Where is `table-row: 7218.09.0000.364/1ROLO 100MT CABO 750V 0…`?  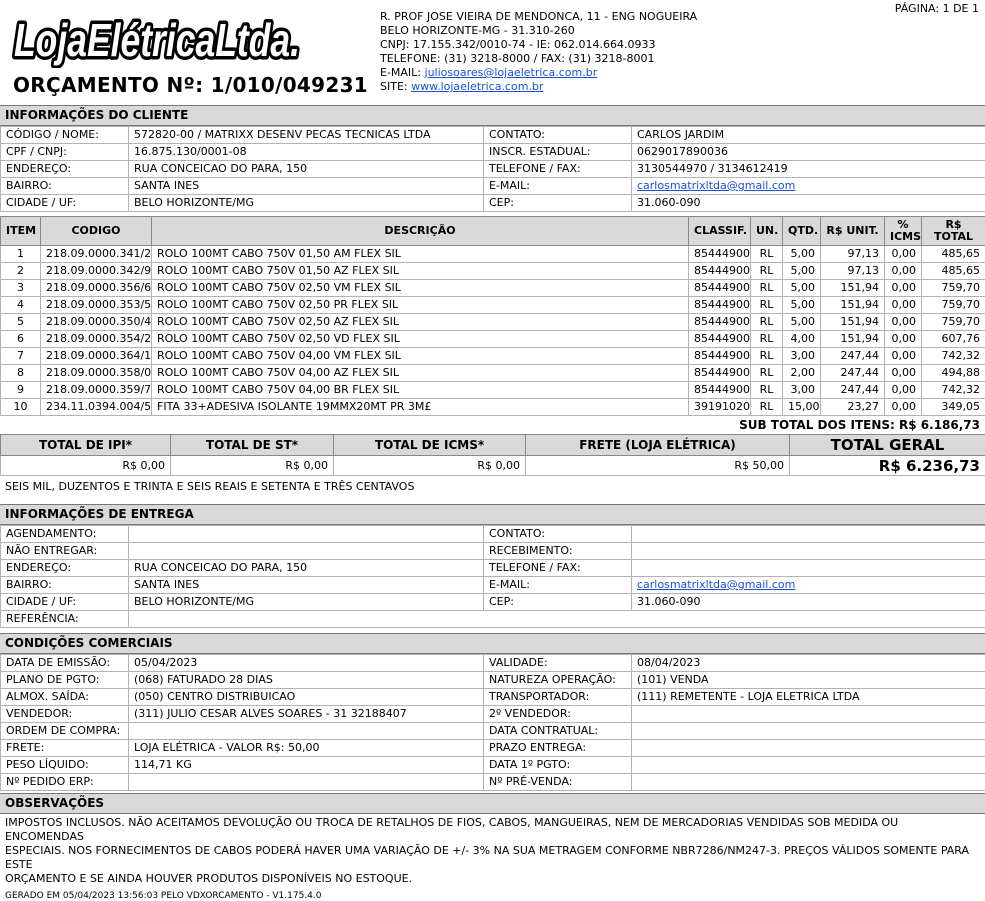 table-row: 7218.09.0000.364/1ROLO 100MT CABO 750V 0… is located at coordinates (493, 356).